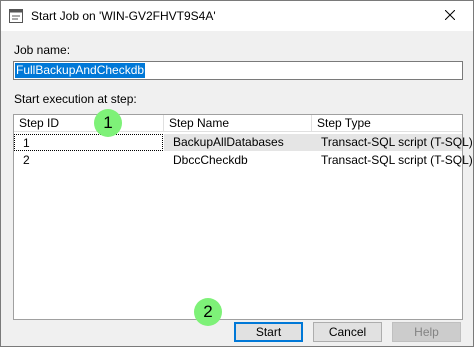 This screenshot has height=347, width=474. What do you see at coordinates (237, 16) in the screenshot?
I see `title-bar: Start Job on 'WIN-GV2FHVT9S4A'` at bounding box center [237, 16].